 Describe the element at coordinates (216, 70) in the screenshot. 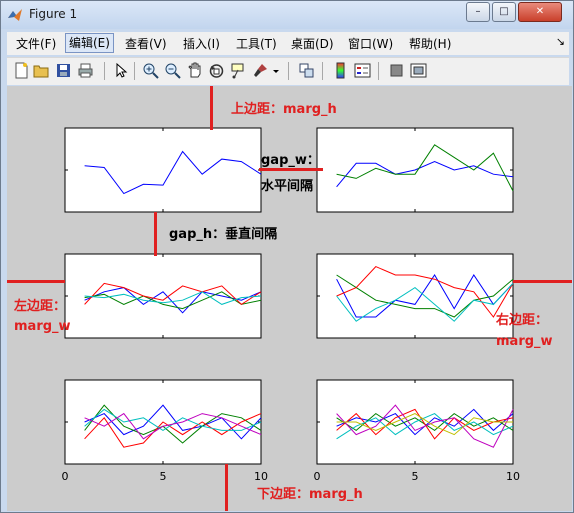

I see `rotate-3d-icon` at that location.